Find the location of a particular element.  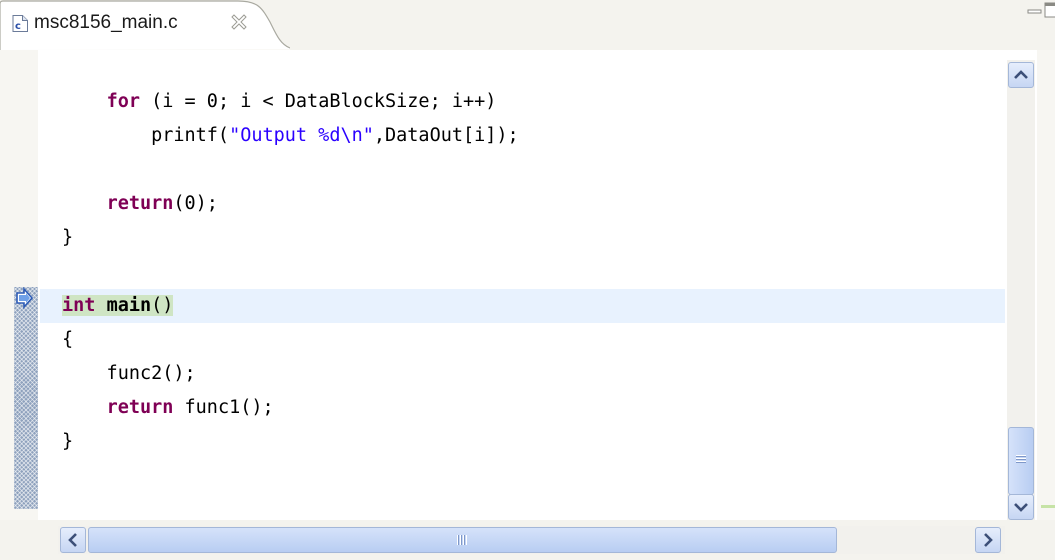

code-line-current: int main() is located at coordinates (522, 306).